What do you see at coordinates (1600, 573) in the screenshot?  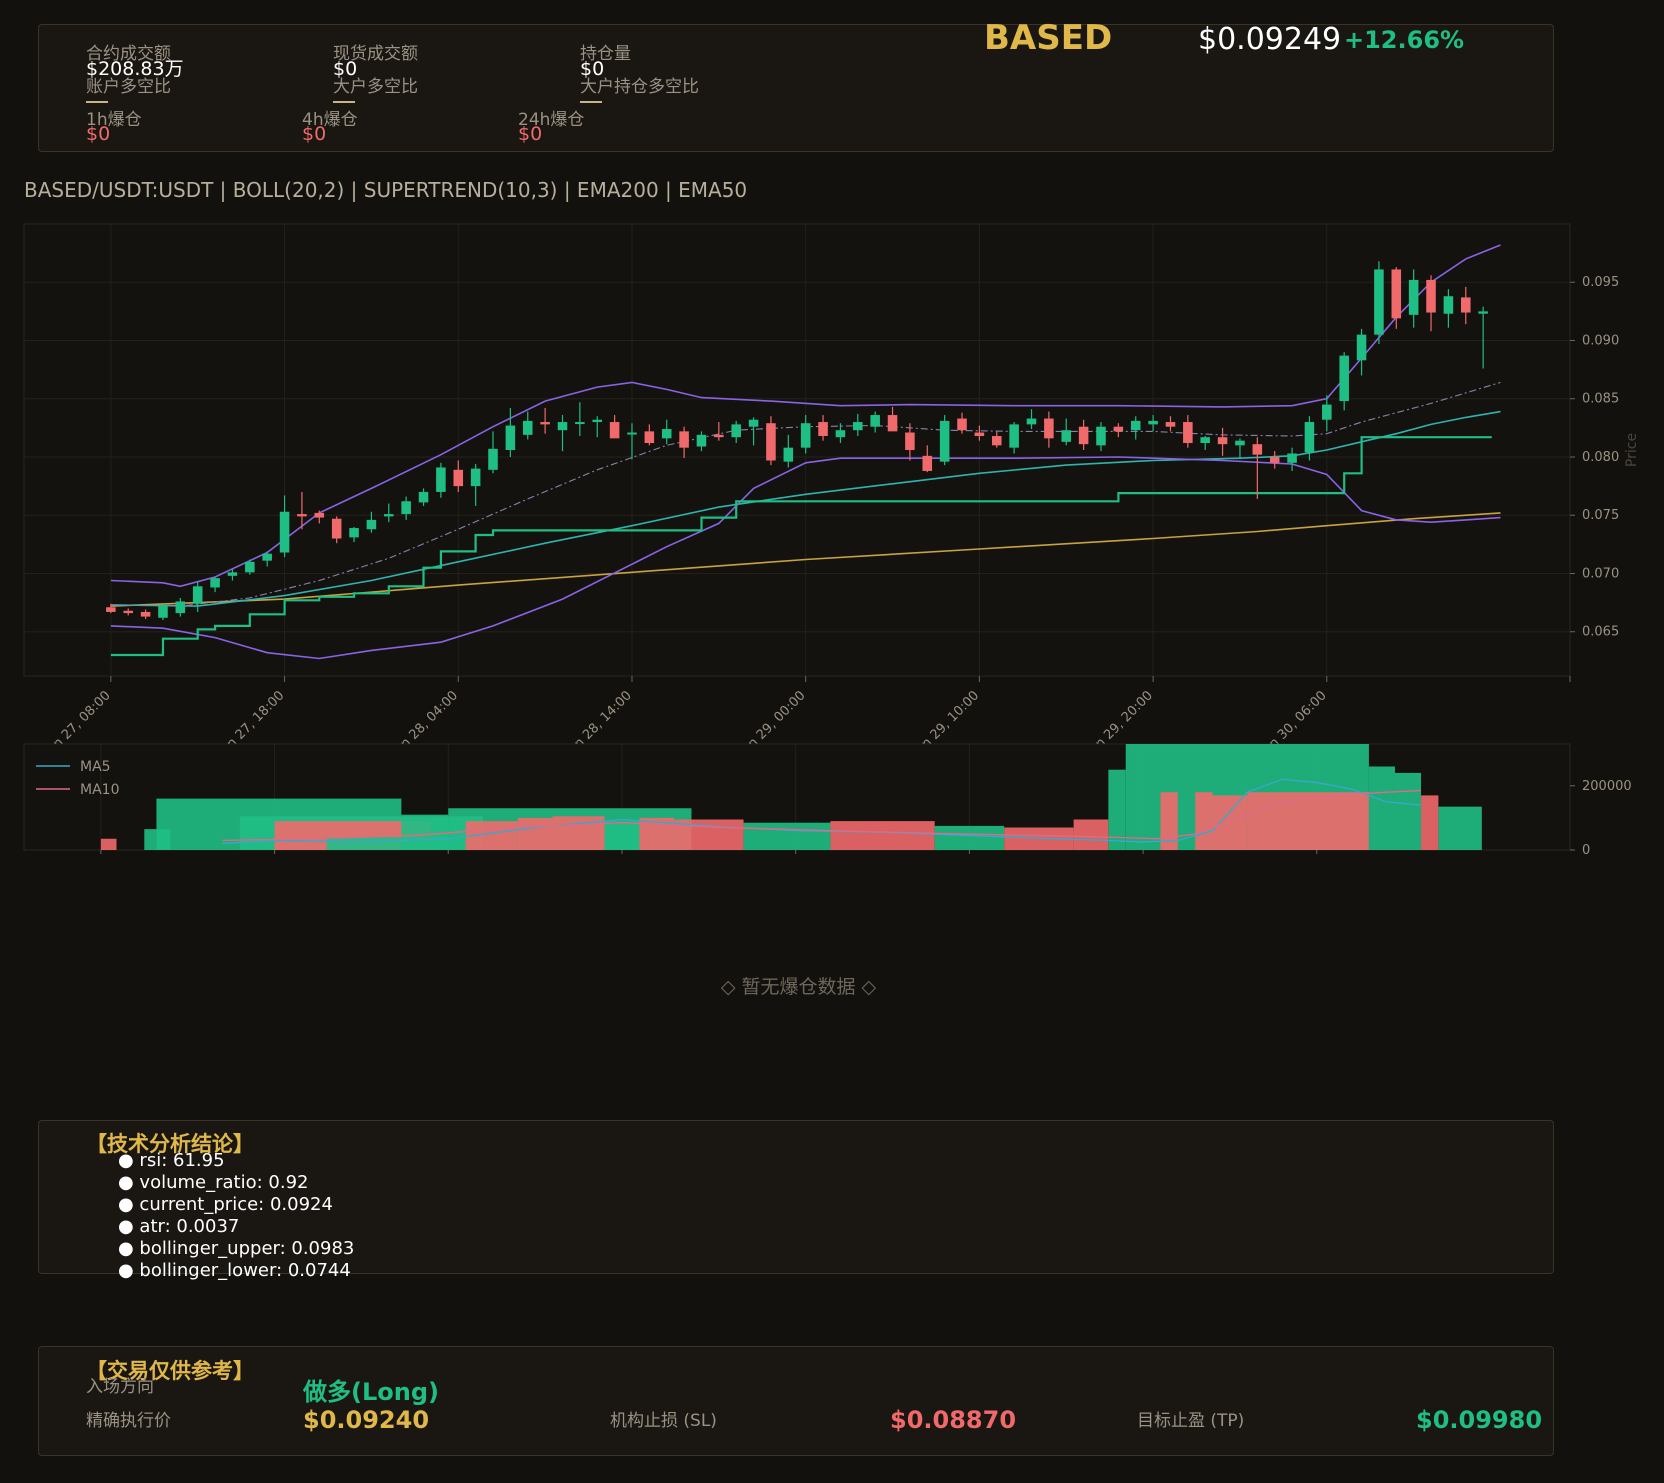 I see `price-tick-label: 0.070` at bounding box center [1600, 573].